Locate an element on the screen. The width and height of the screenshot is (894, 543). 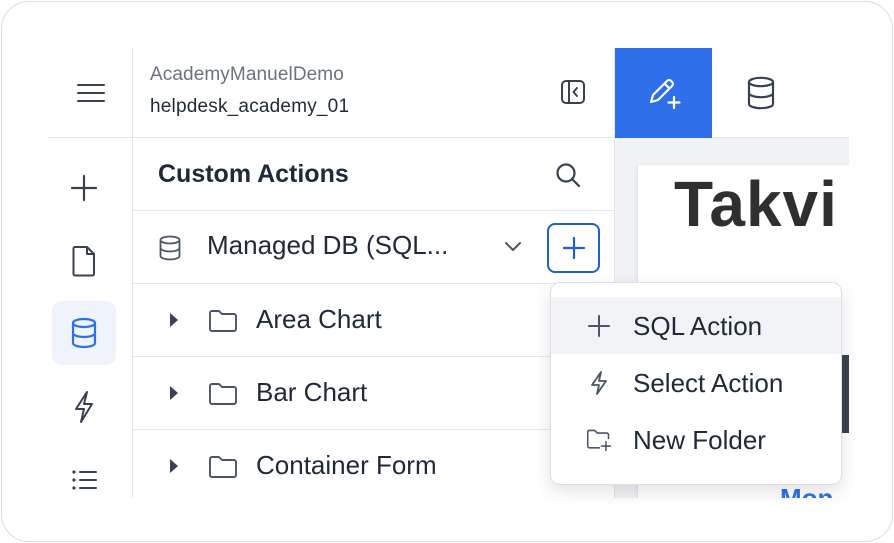
rail-list-button is located at coordinates (84, 473).